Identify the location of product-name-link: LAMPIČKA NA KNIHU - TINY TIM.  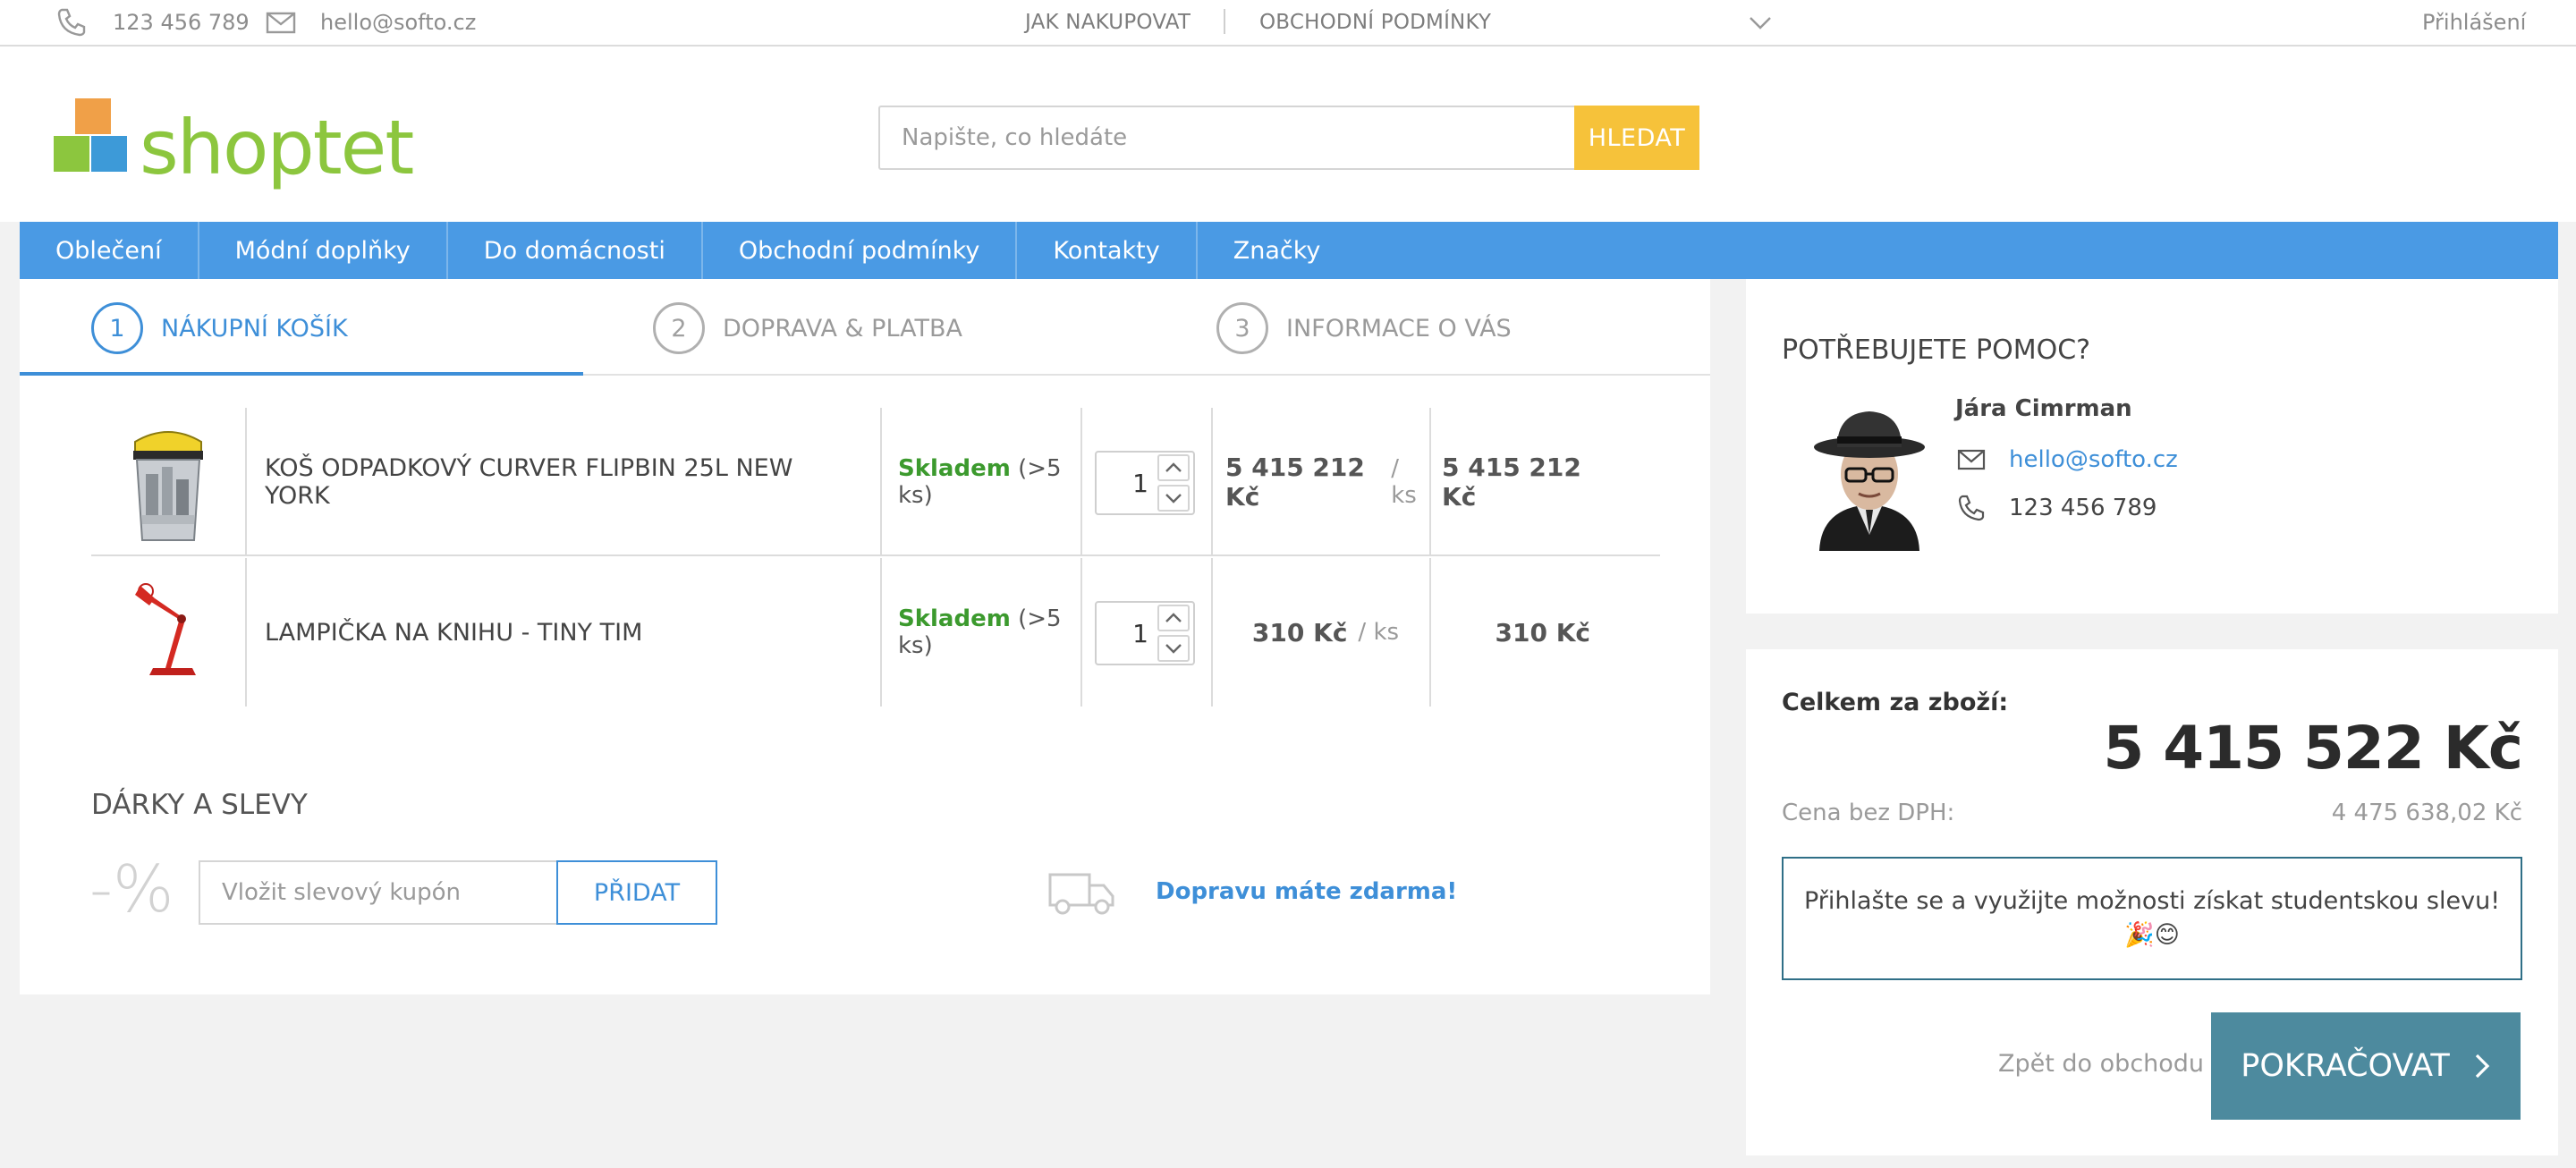
(560, 632).